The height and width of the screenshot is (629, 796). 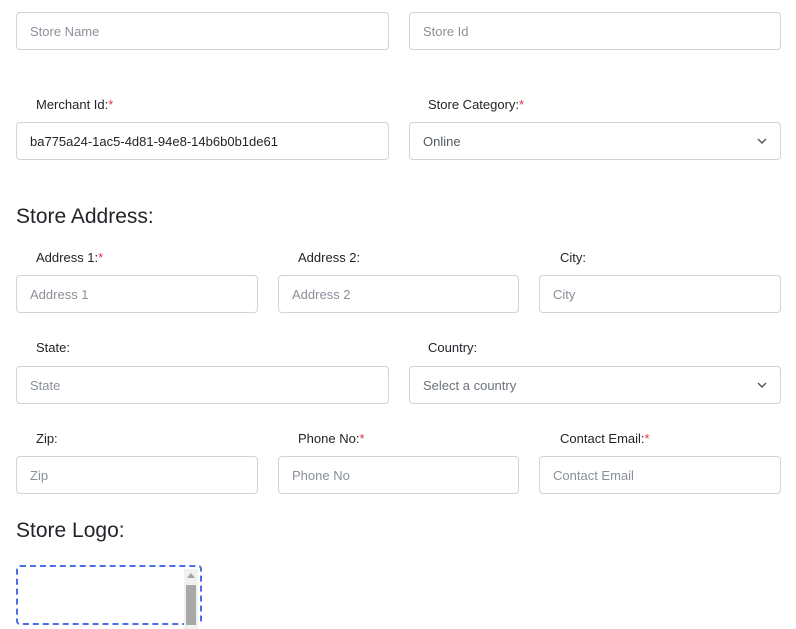 I want to click on merchant-id-label: Merchant Id:*, so click(x=74, y=104).